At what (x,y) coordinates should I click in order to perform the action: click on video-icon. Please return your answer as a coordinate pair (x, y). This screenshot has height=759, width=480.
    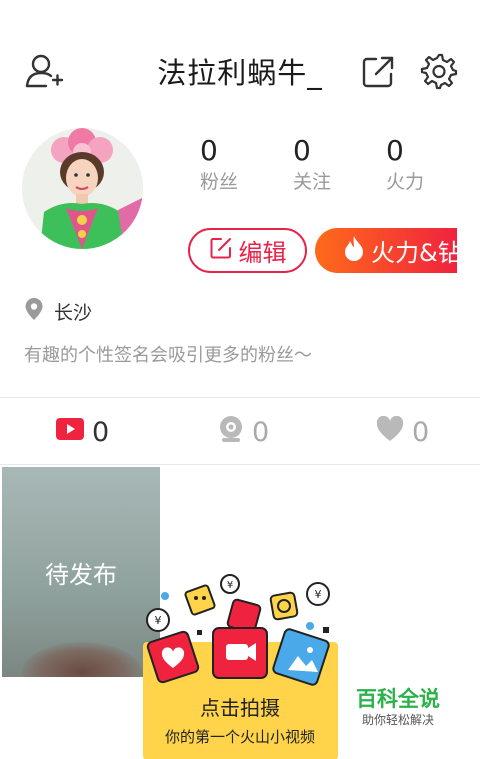
    Looking at the image, I should click on (70, 432).